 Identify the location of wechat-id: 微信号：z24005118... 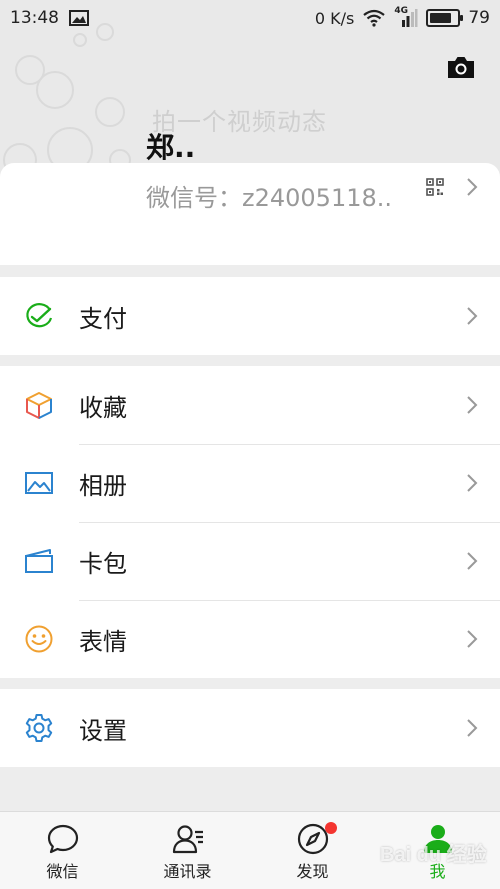
(269, 198).